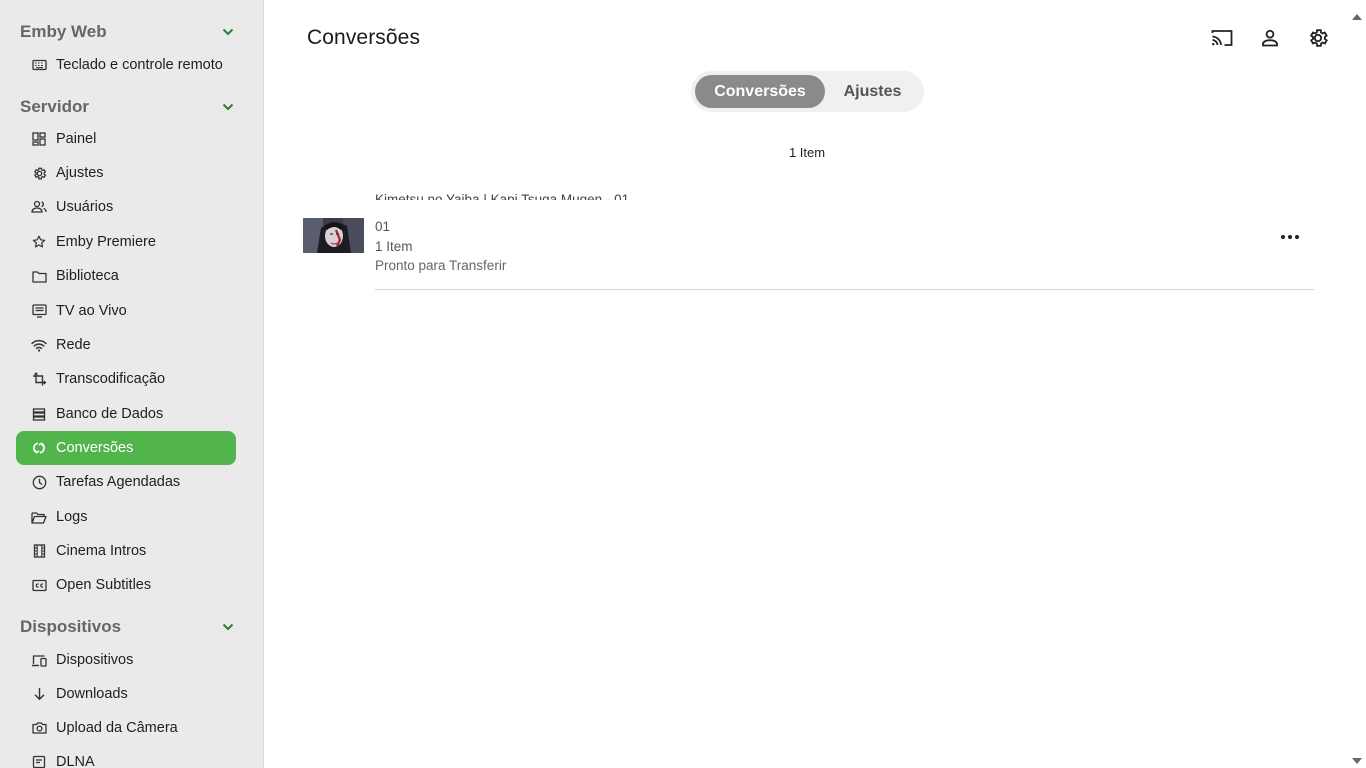  Describe the element at coordinates (39, 517) in the screenshot. I see `folder-open-icon` at that location.